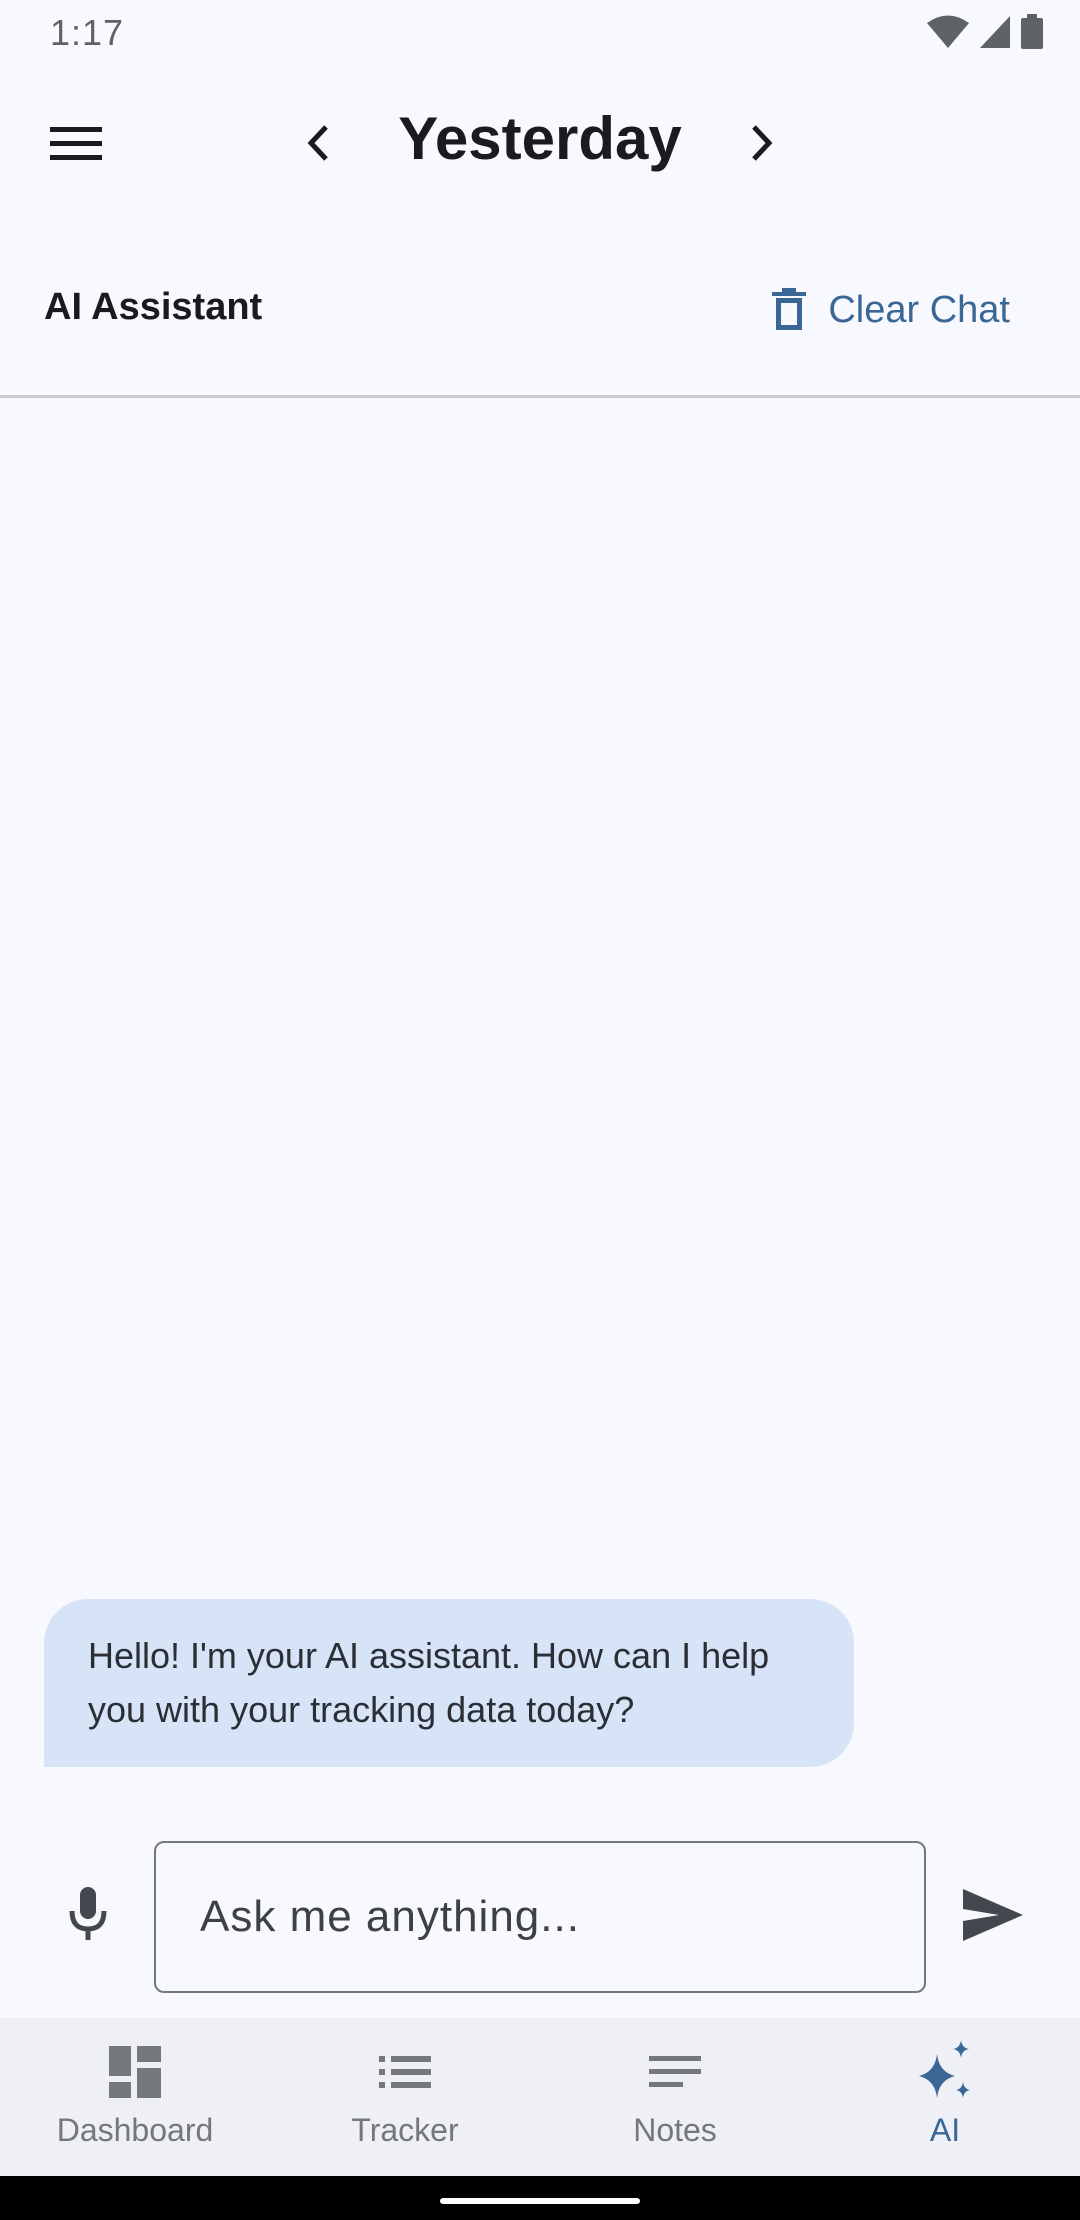 This screenshot has height=2220, width=1080. What do you see at coordinates (540, 1917) in the screenshot?
I see `chat-input` at bounding box center [540, 1917].